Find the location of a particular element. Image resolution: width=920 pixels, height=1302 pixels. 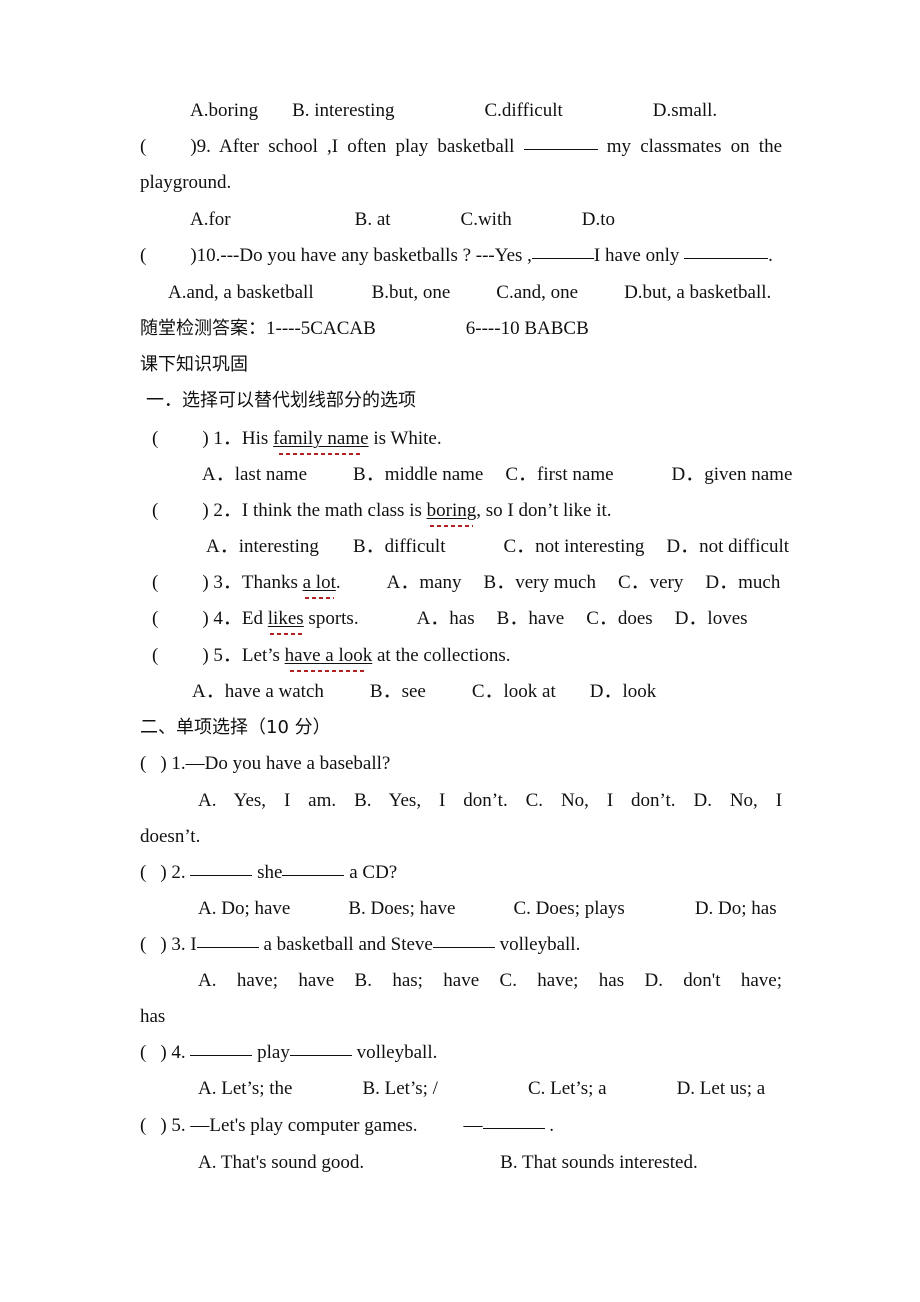

section-two-title: 二、单项选择（10 分） is located at coordinates (235, 727).